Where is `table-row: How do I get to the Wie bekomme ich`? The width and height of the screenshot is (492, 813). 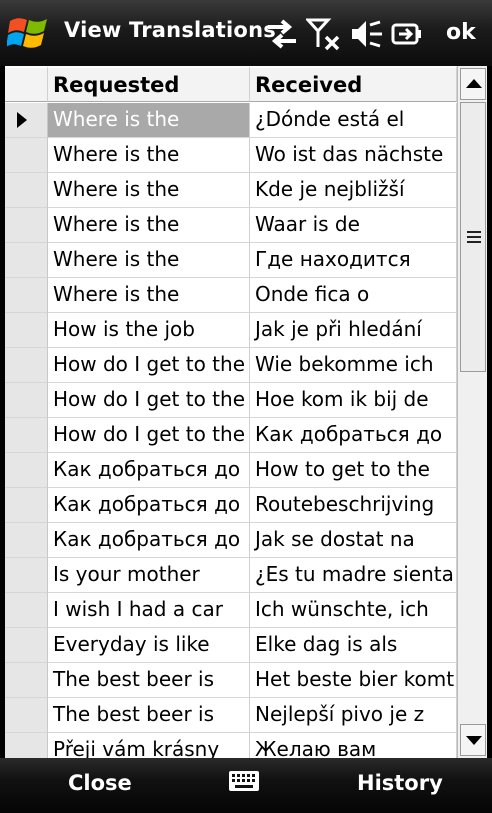
table-row: How do I get to the Wie bekomme ich is located at coordinates (231, 365).